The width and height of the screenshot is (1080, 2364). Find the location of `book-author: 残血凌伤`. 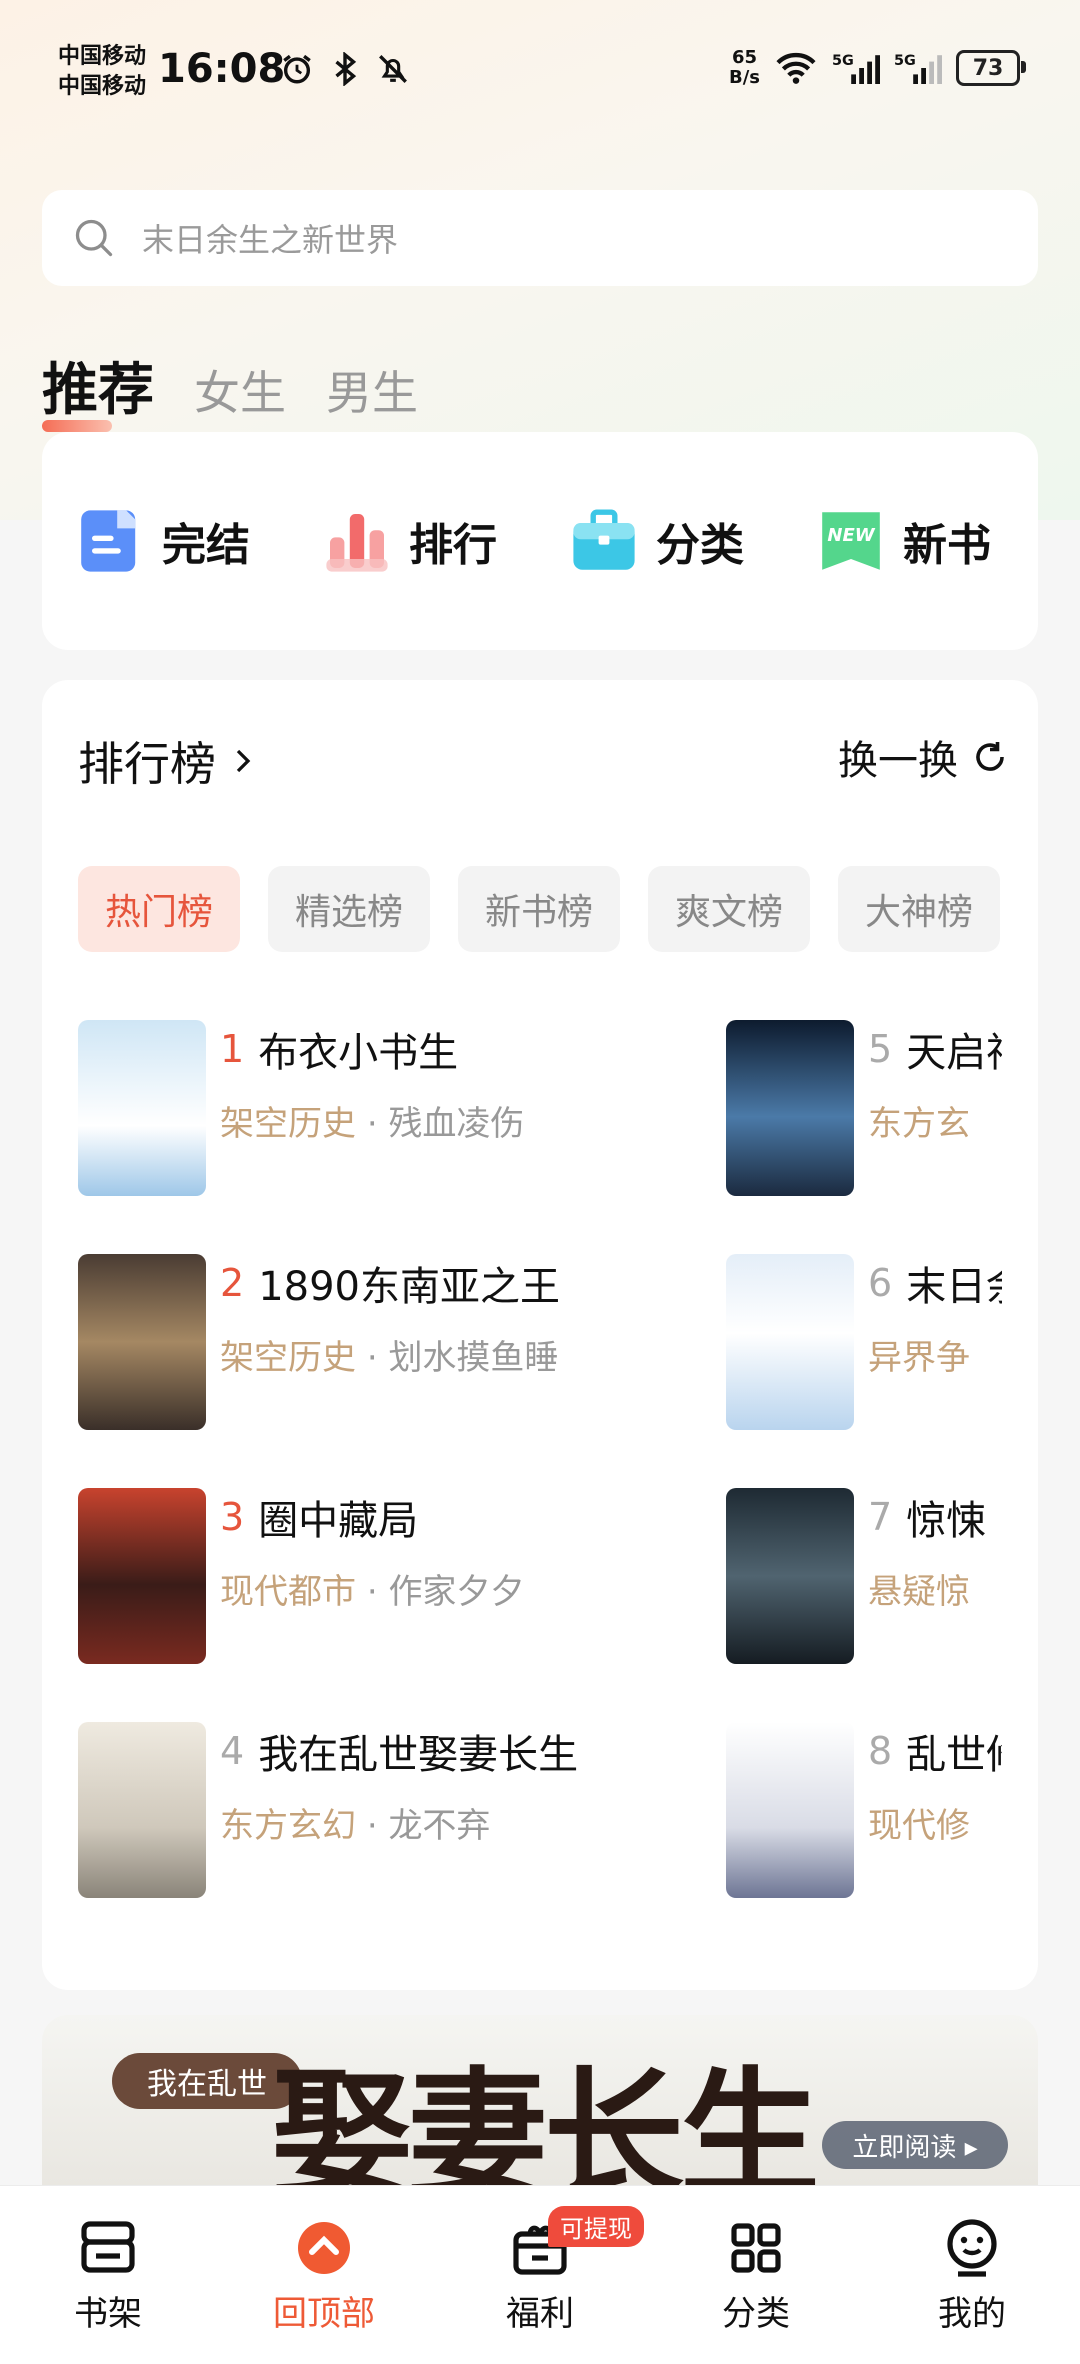

book-author: 残血凌伤 is located at coordinates (456, 1124).